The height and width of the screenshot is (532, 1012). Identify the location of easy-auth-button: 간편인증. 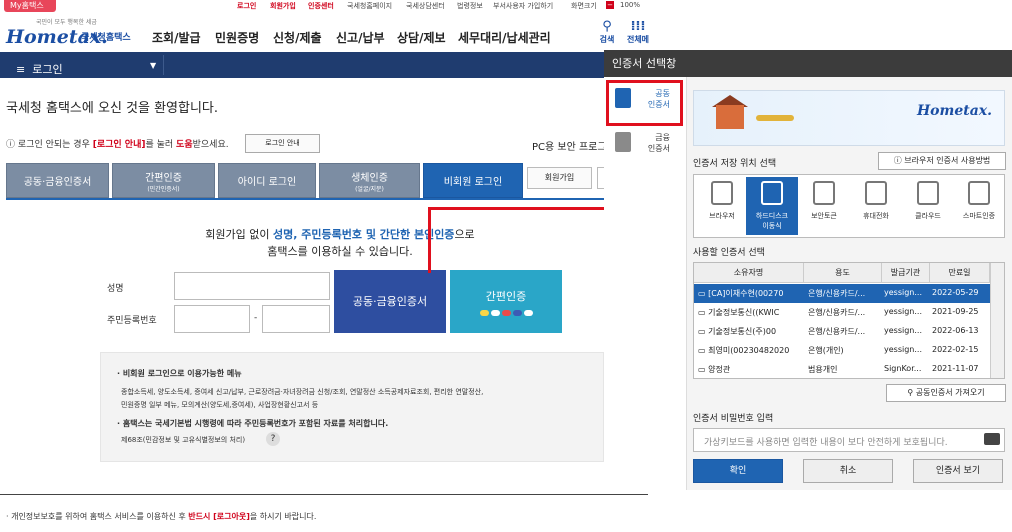
(506, 301).